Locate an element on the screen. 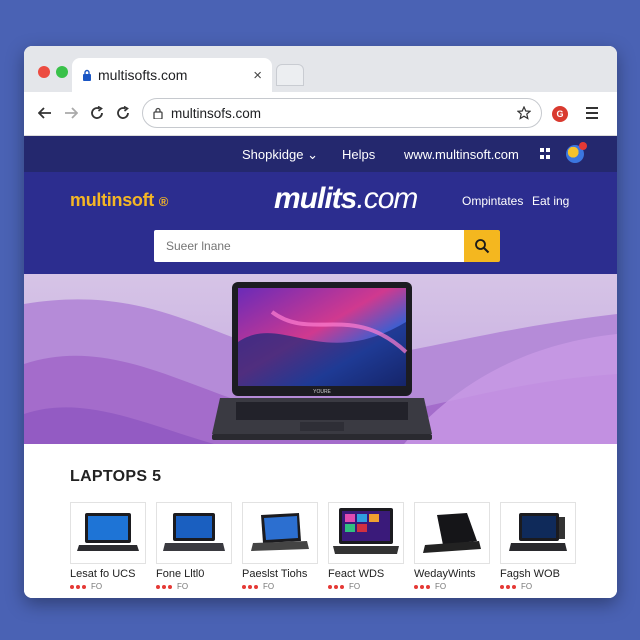 This screenshot has height=640, width=640. product-card: Paeslst Tiohs FO is located at coordinates (280, 546).